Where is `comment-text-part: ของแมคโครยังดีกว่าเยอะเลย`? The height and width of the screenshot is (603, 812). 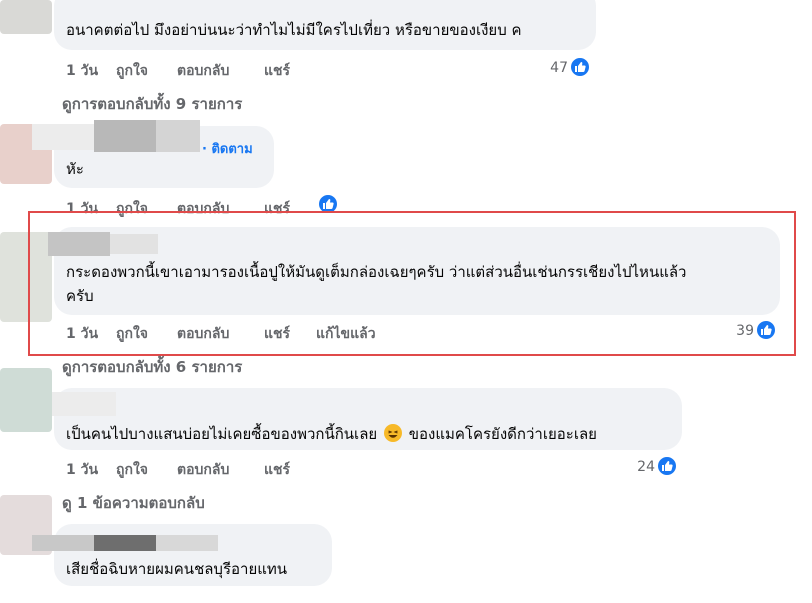 comment-text-part: ของแมคโครยังดีกว่าเยอะเลย is located at coordinates (502, 434).